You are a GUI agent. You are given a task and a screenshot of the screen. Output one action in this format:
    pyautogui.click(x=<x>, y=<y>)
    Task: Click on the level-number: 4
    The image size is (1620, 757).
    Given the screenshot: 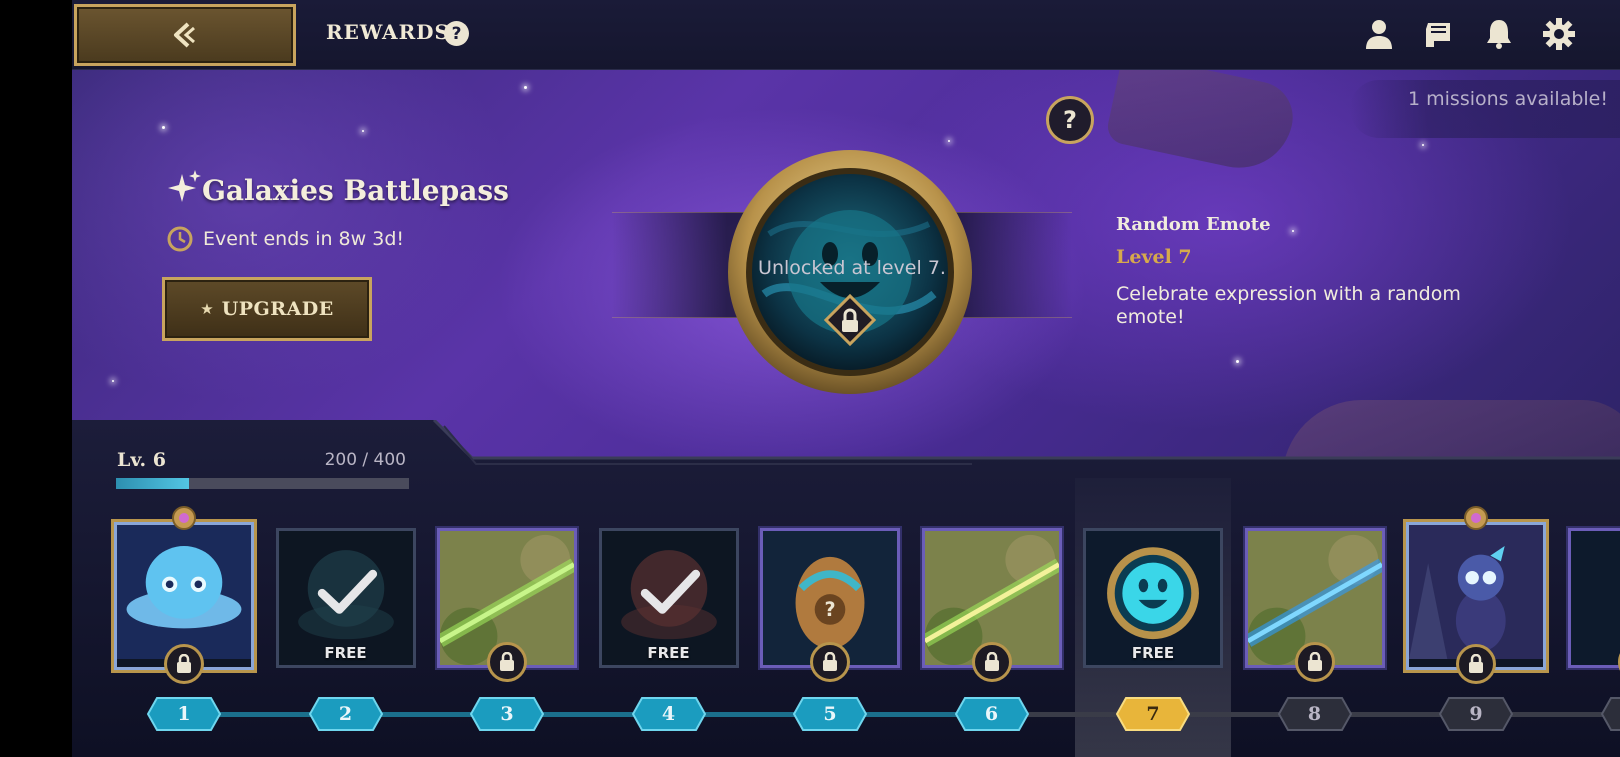 What is the action you would take?
    pyautogui.click(x=668, y=714)
    